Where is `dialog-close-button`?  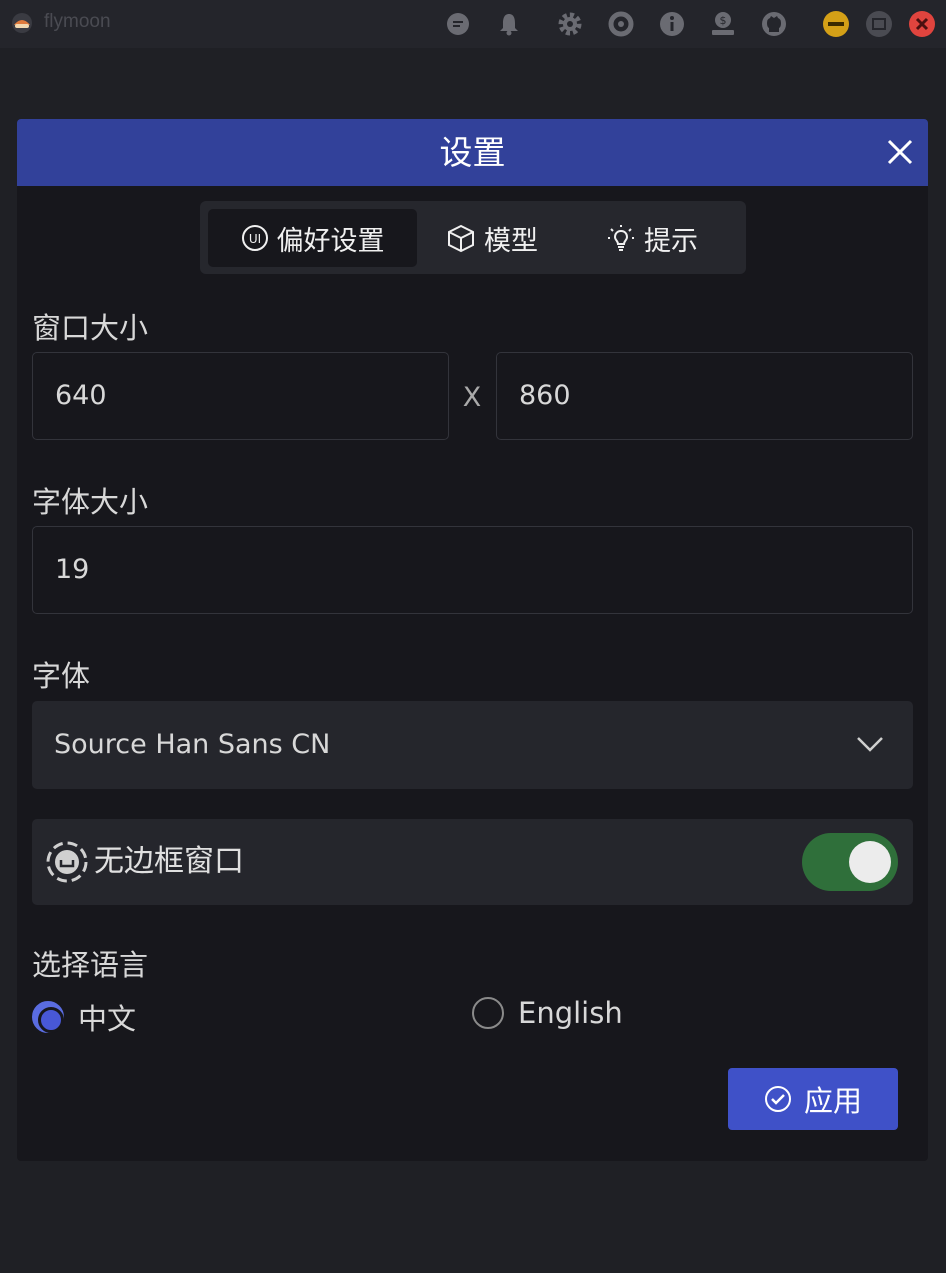 dialog-close-button is located at coordinates (900, 152).